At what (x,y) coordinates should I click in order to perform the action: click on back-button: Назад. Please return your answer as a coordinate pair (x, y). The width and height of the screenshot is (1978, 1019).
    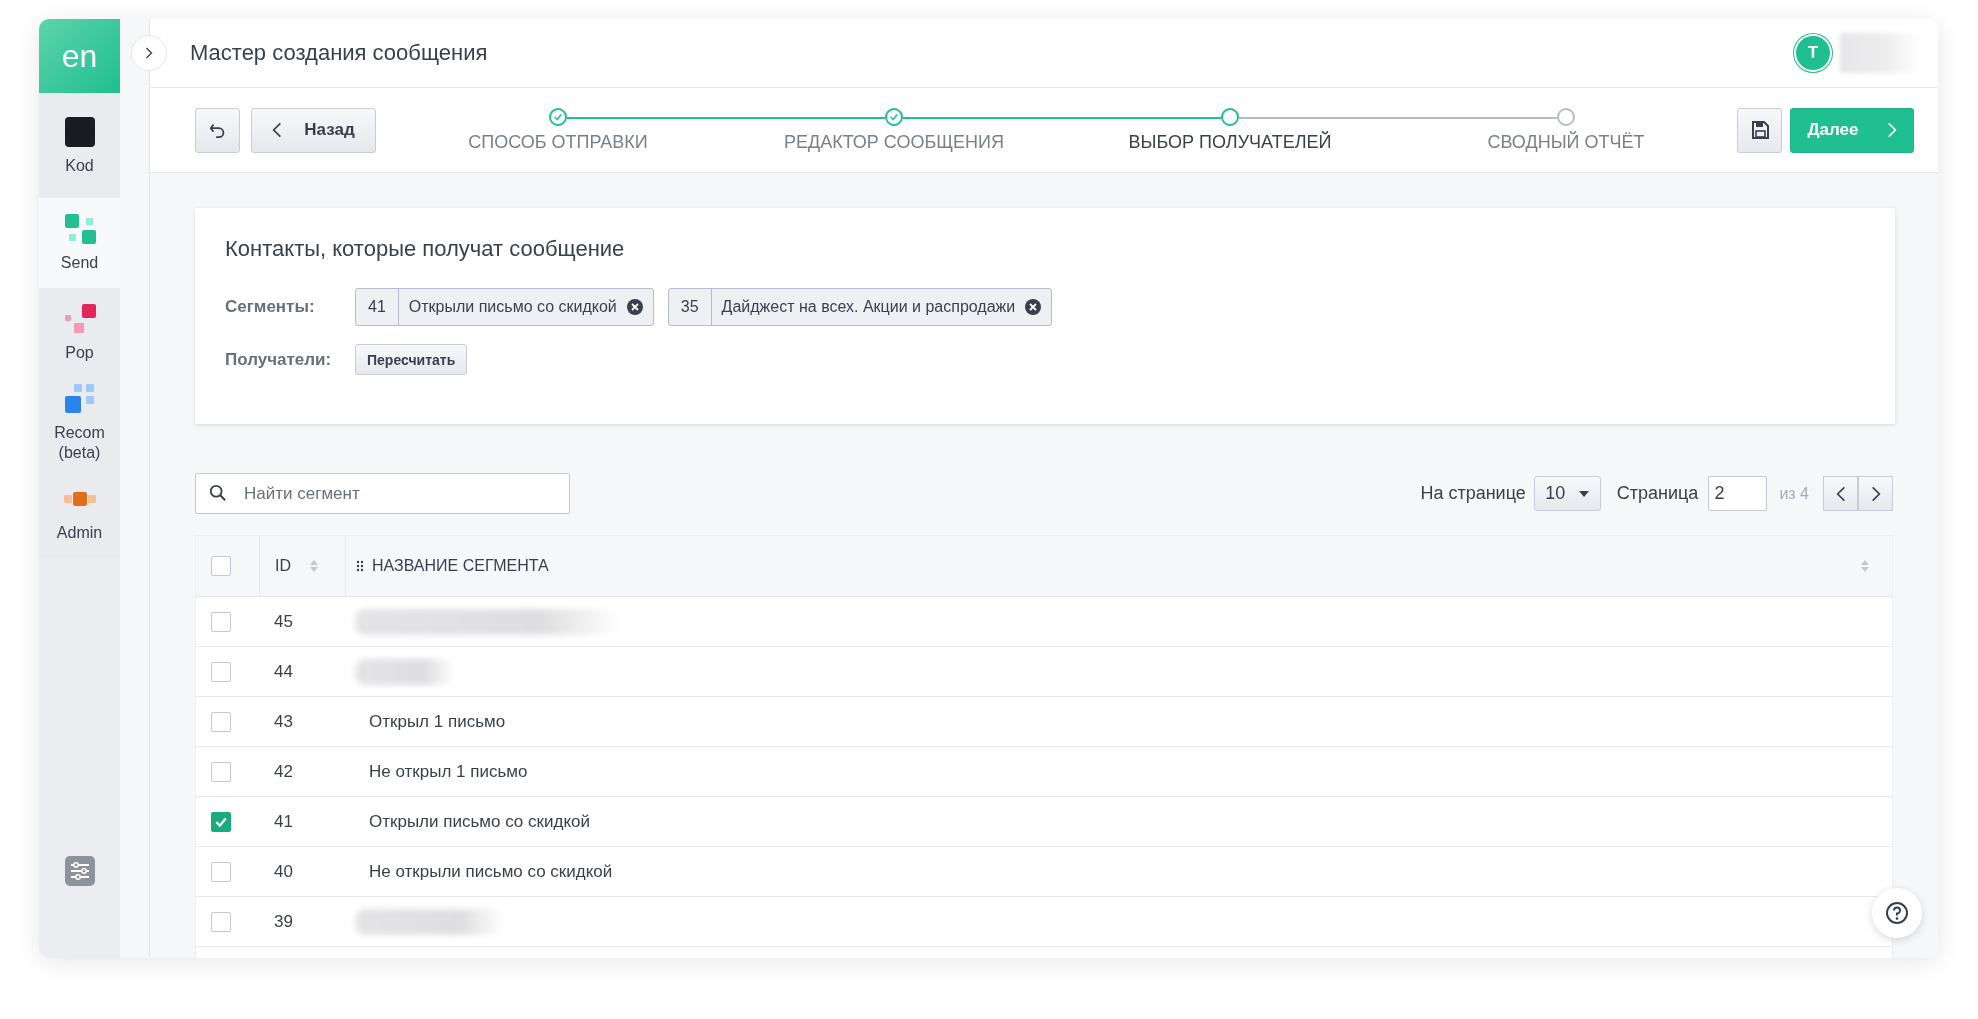
    Looking at the image, I should click on (313, 130).